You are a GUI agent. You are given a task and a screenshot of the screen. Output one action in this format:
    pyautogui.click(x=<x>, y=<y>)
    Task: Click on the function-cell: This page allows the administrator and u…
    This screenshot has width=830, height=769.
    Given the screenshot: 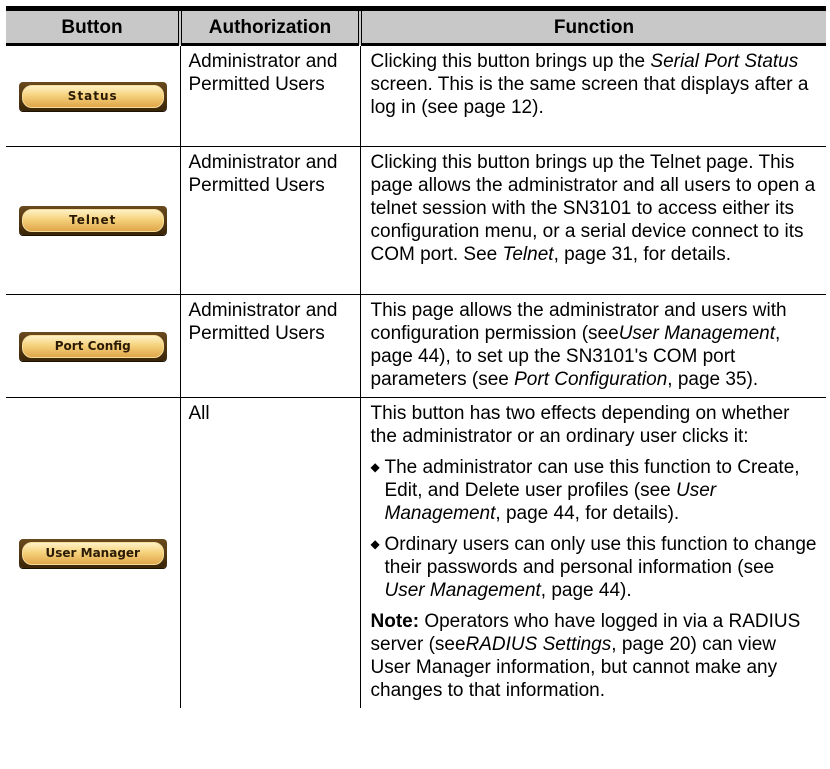 What is the action you would take?
    pyautogui.click(x=593, y=346)
    